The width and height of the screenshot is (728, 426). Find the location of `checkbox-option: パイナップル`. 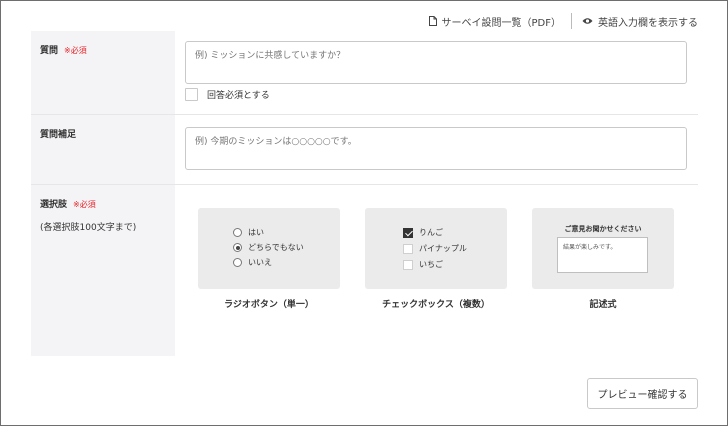

checkbox-option: パイナップル is located at coordinates (435, 248).